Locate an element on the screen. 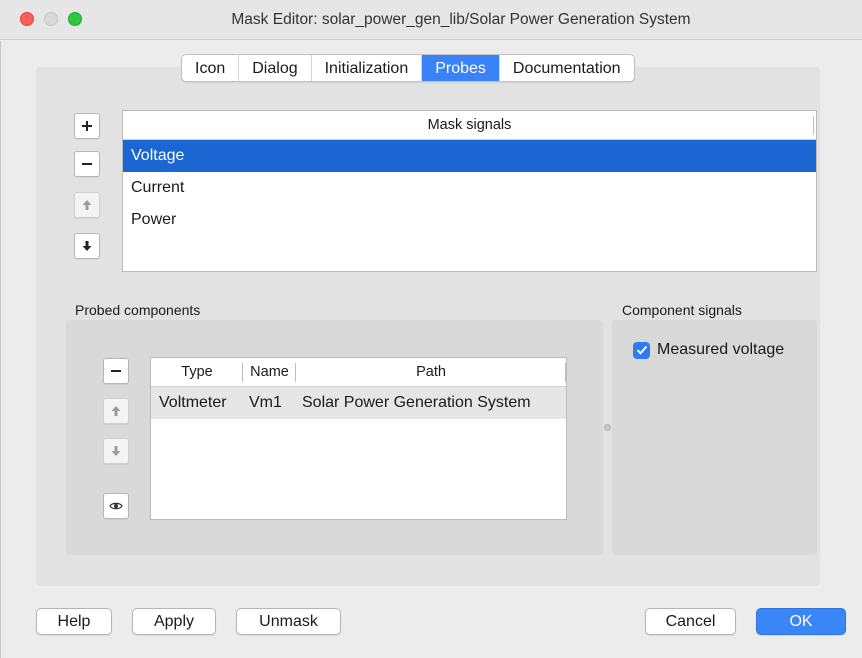 This screenshot has width=862, height=658. probed-components-label: Probed components is located at coordinates (138, 310).